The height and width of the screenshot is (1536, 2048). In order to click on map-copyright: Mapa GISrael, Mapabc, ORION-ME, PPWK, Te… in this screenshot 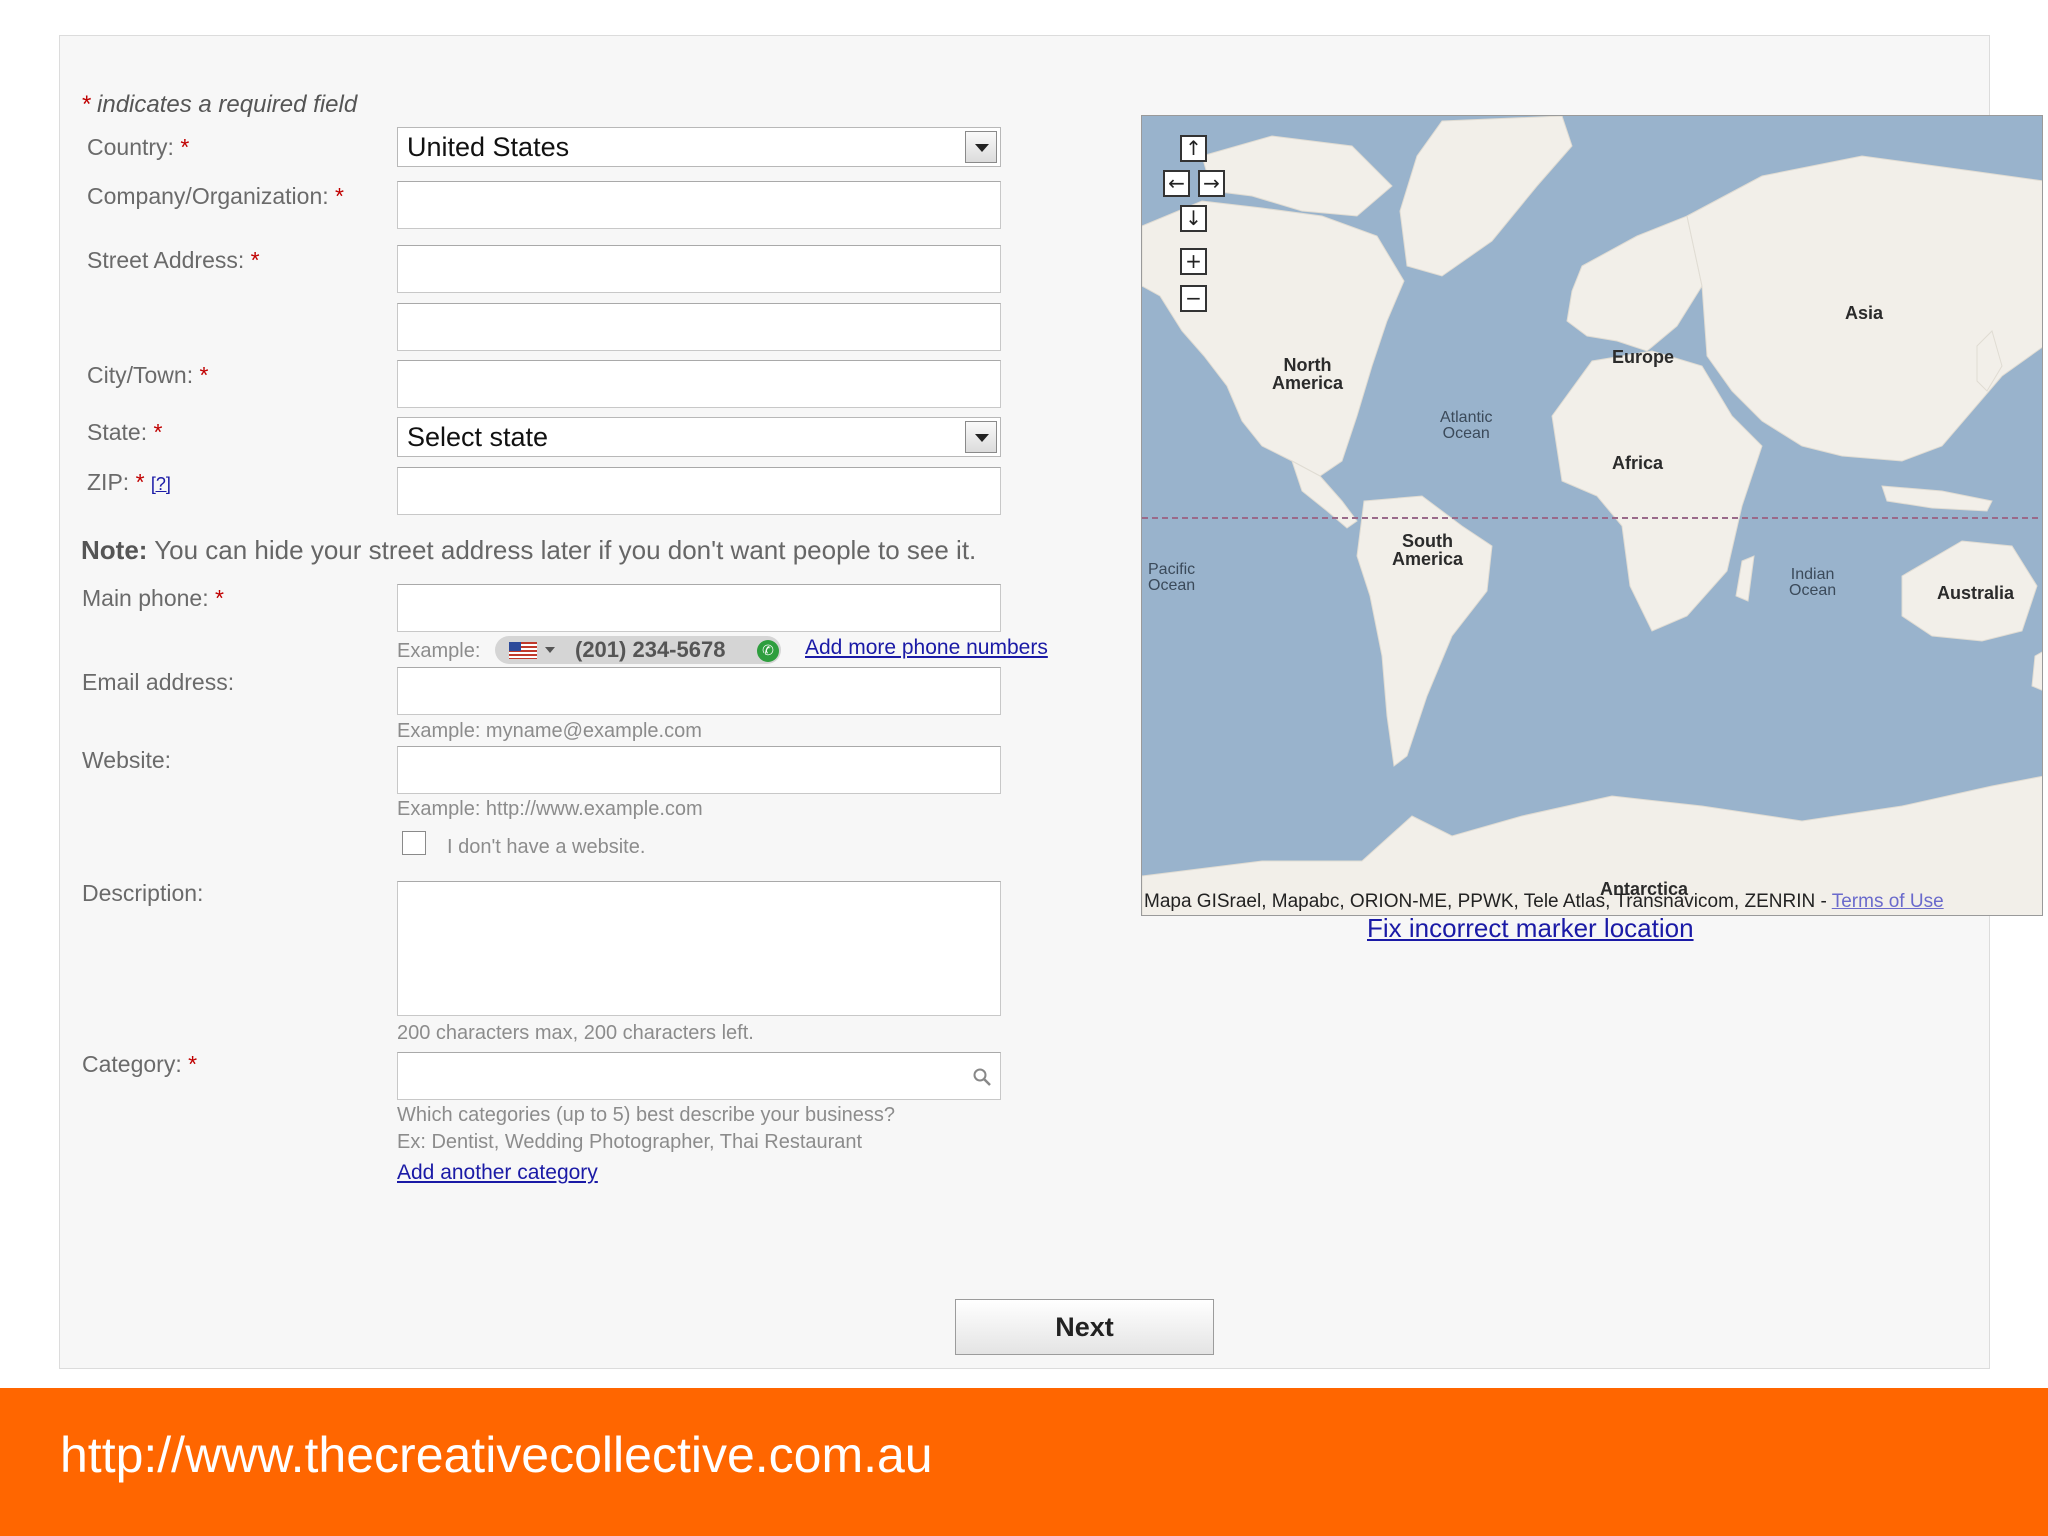, I will do `click(1544, 901)`.